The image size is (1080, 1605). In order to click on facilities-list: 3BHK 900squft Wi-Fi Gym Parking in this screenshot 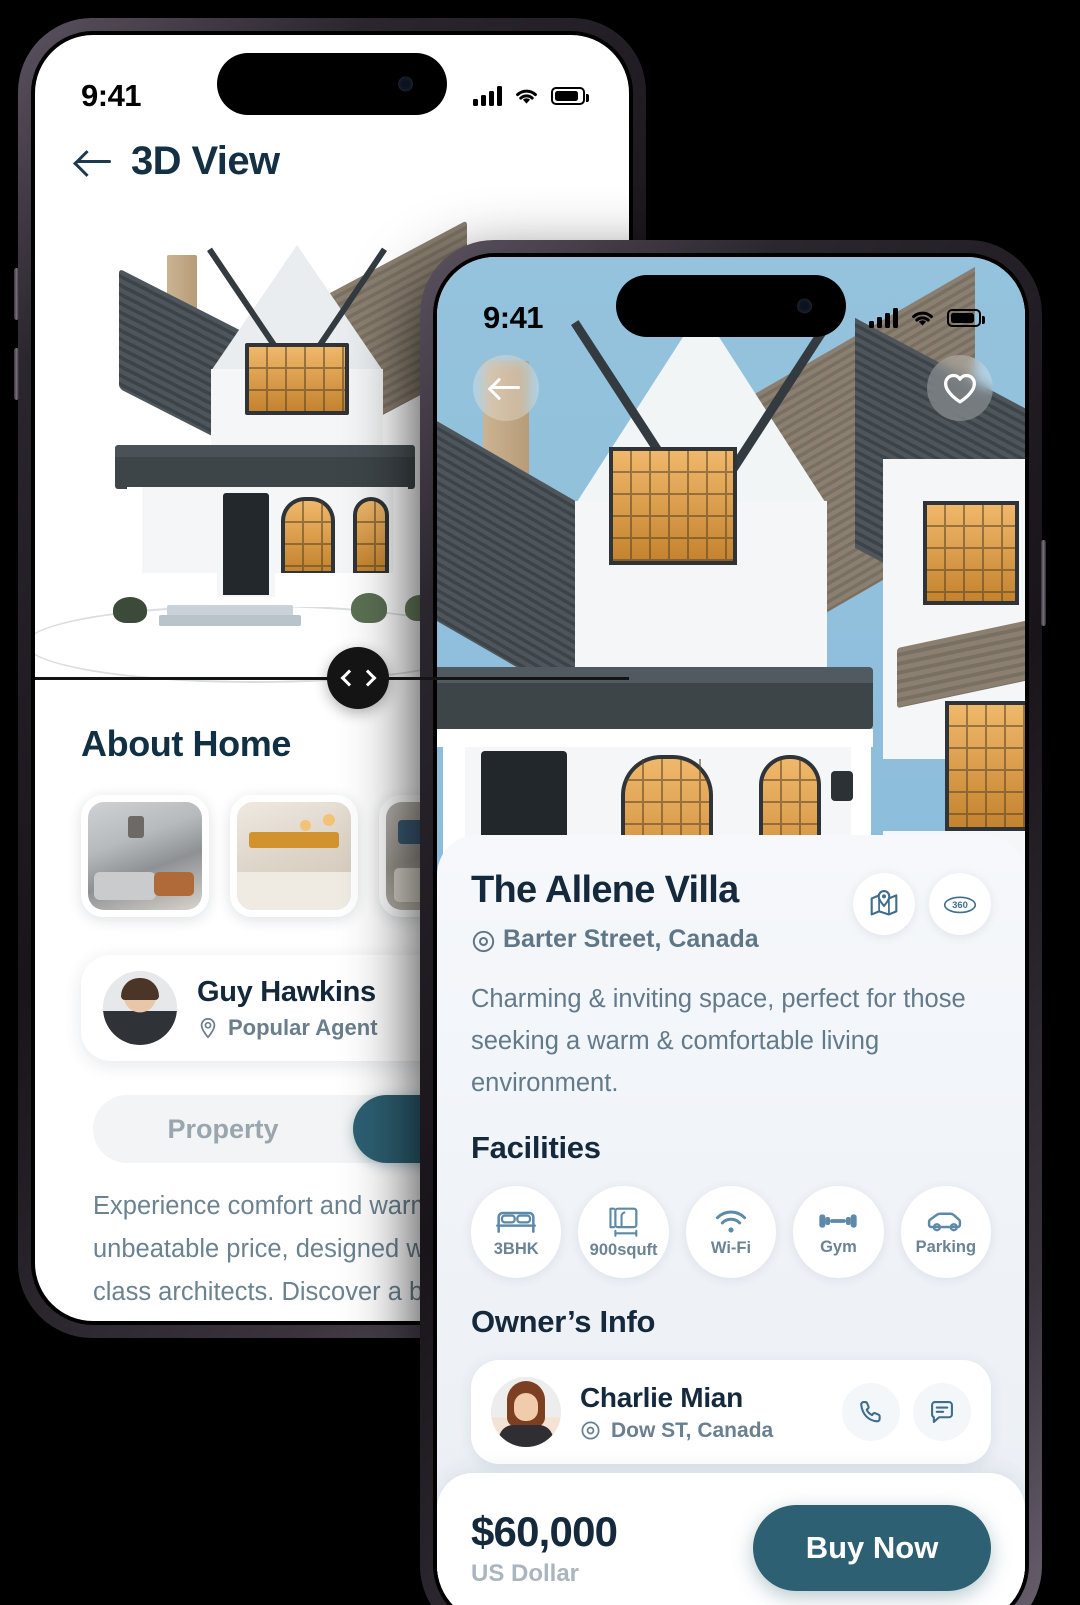, I will do `click(731, 1232)`.